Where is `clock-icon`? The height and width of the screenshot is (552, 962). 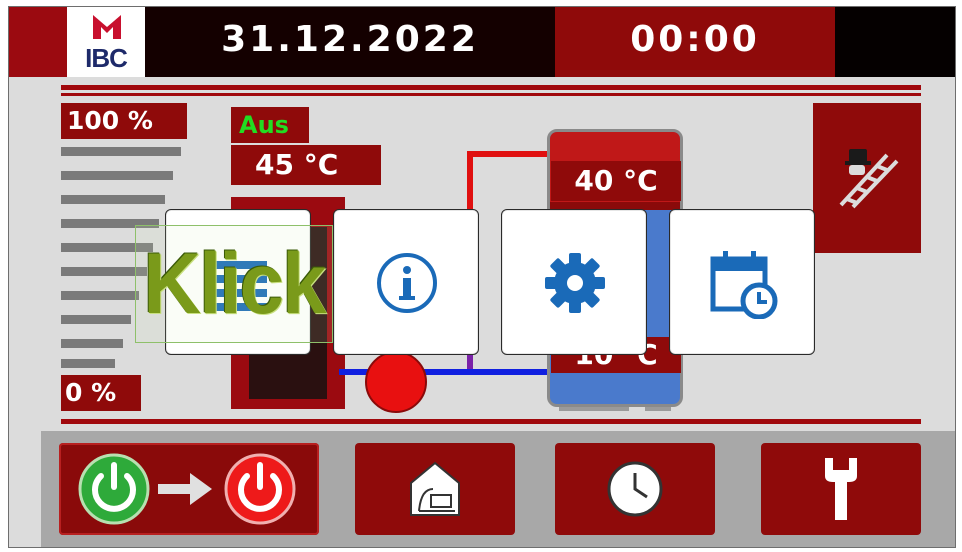
clock-icon is located at coordinates (635, 489).